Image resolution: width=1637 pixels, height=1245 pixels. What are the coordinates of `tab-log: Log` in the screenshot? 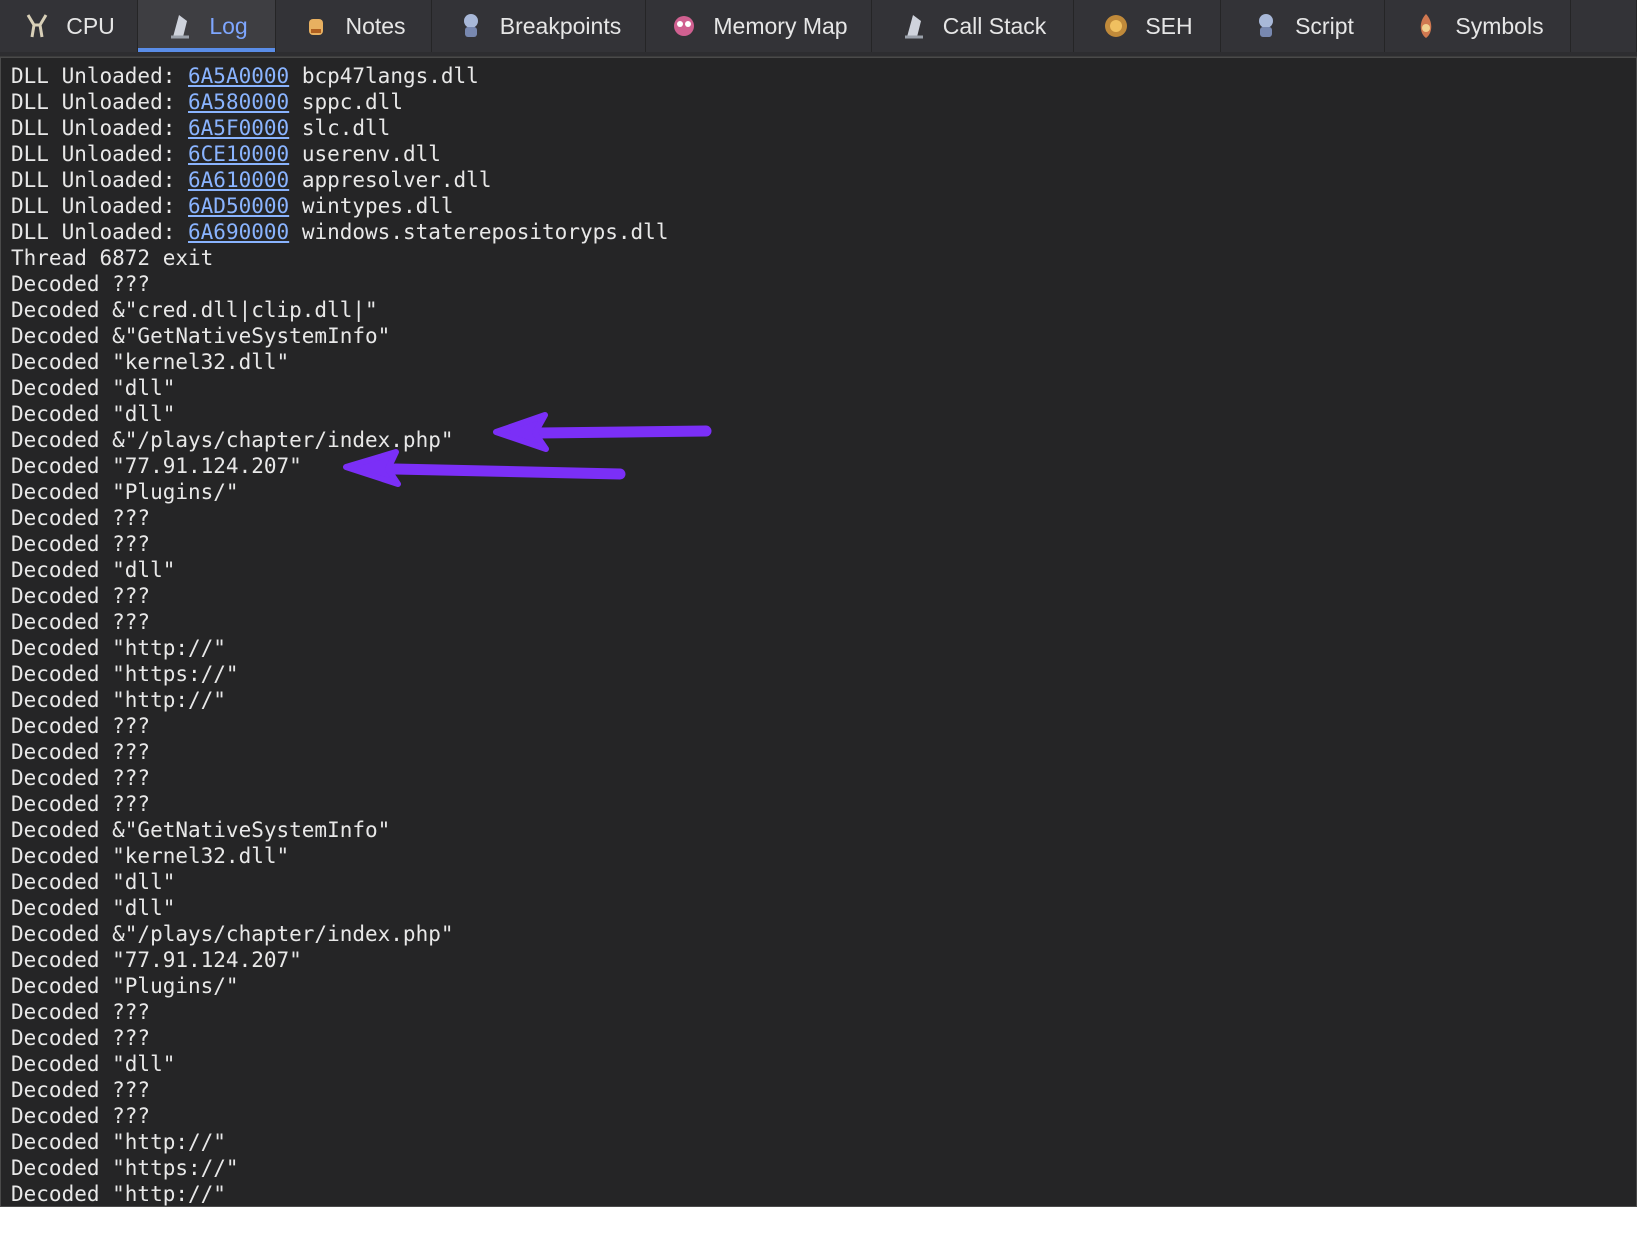 It's located at (207, 26).